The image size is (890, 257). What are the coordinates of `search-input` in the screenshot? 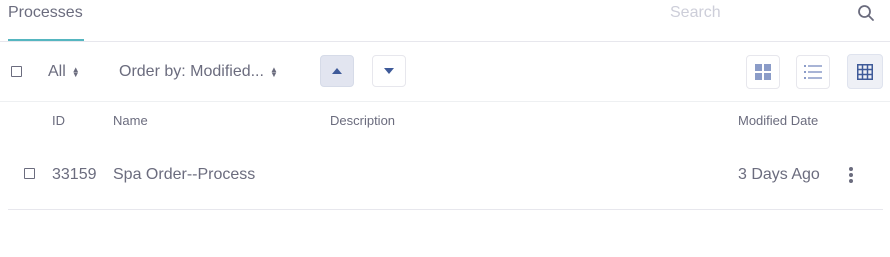 It's located at (757, 13).